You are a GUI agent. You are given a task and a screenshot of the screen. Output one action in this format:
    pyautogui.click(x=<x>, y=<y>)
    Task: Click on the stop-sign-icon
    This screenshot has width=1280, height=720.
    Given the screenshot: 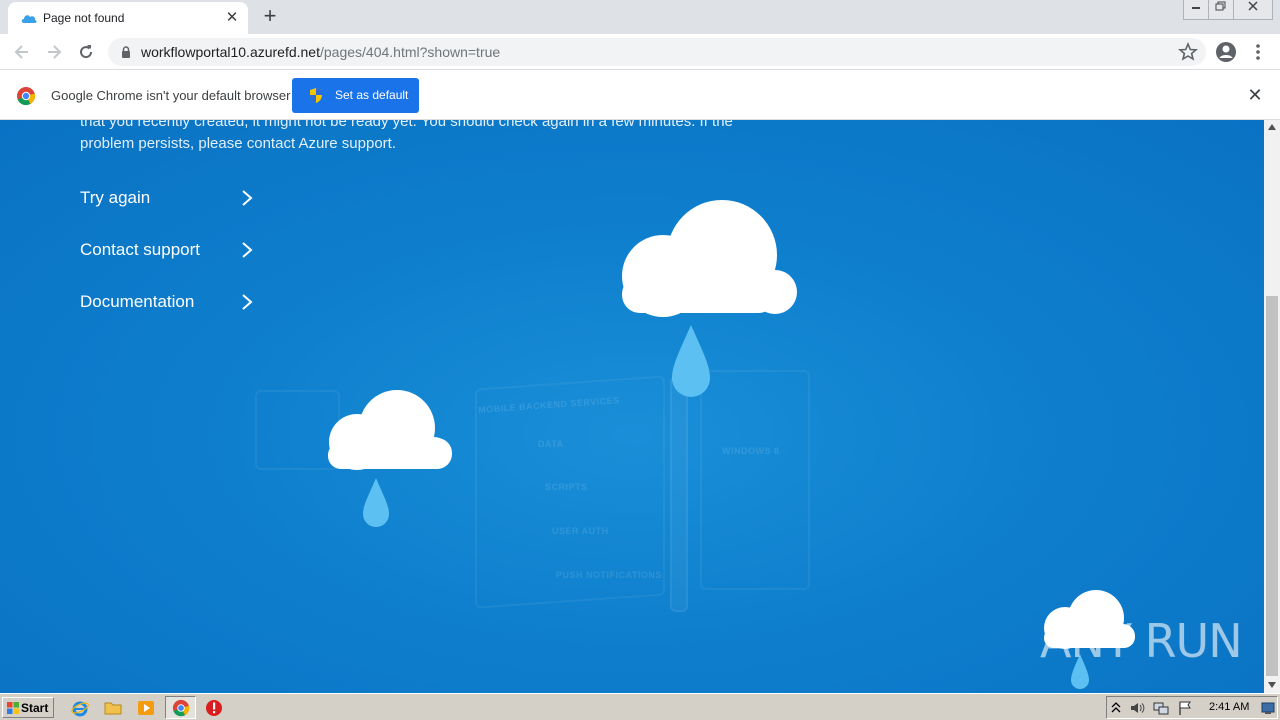 What is the action you would take?
    pyautogui.click(x=214, y=708)
    